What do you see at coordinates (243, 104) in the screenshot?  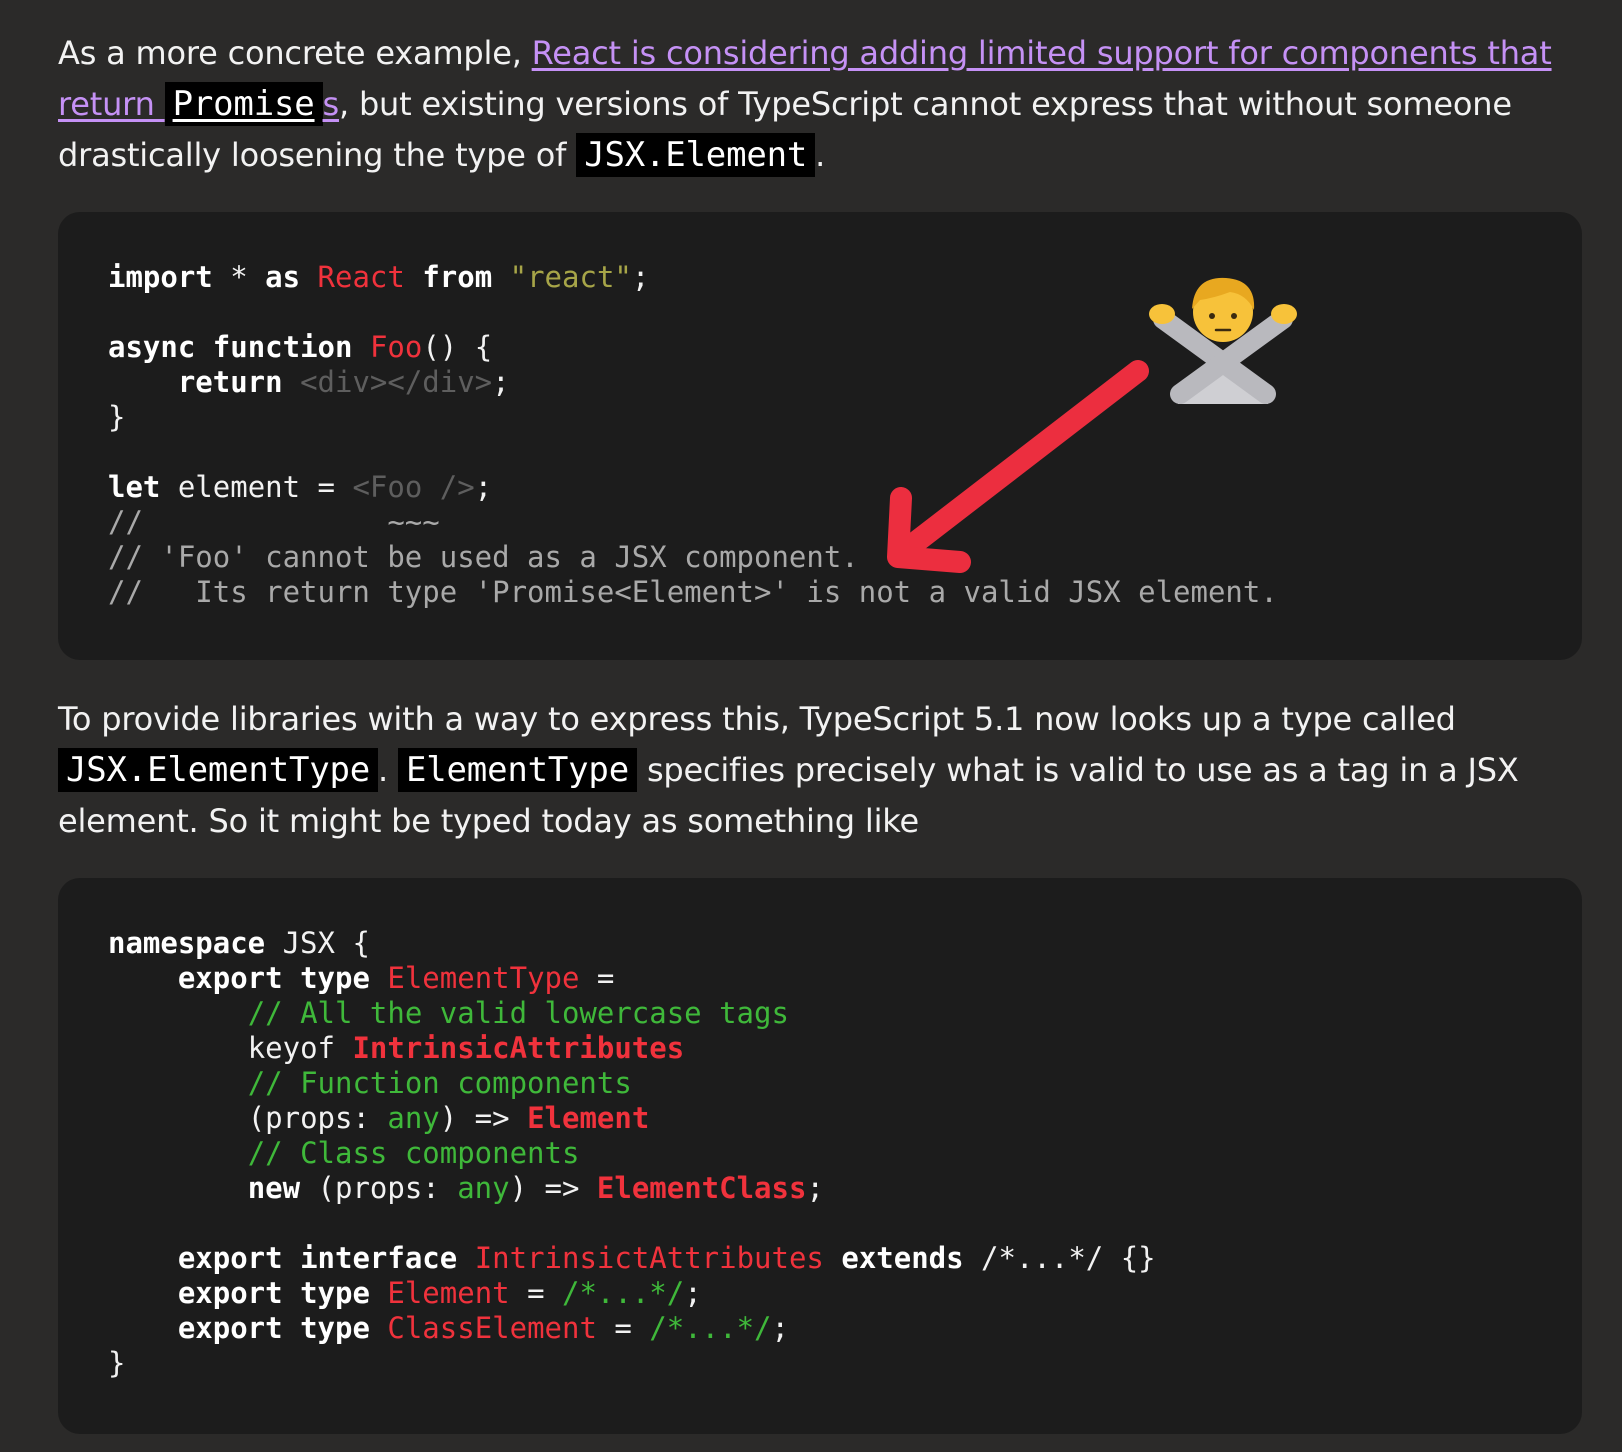 I see `promise-inline-code: Promise` at bounding box center [243, 104].